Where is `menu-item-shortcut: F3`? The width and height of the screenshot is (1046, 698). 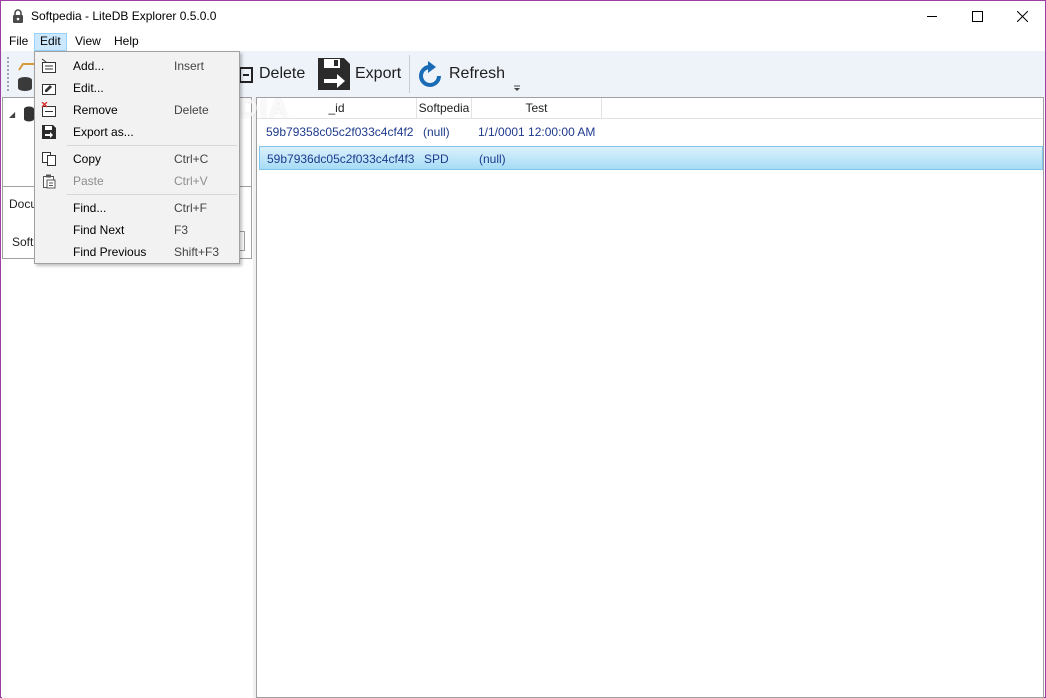 menu-item-shortcut: F3 is located at coordinates (181, 230).